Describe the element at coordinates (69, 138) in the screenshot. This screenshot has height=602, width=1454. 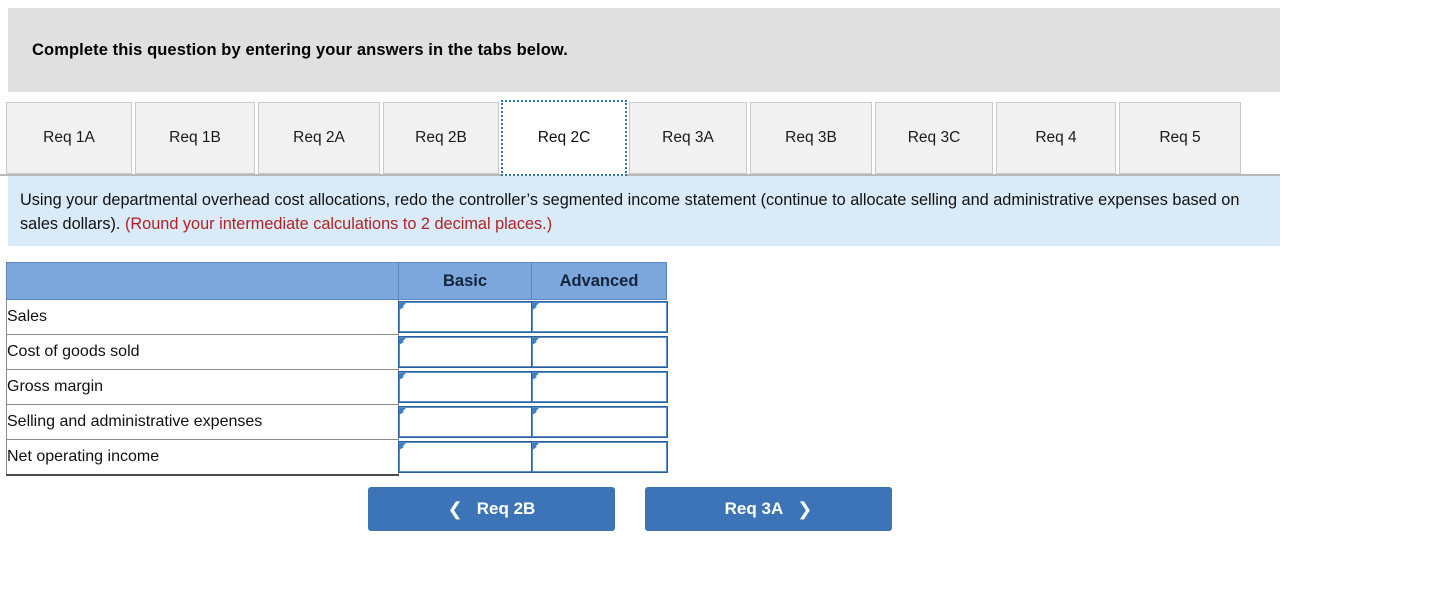
I see `tab-req-1a: Req 1A` at that location.